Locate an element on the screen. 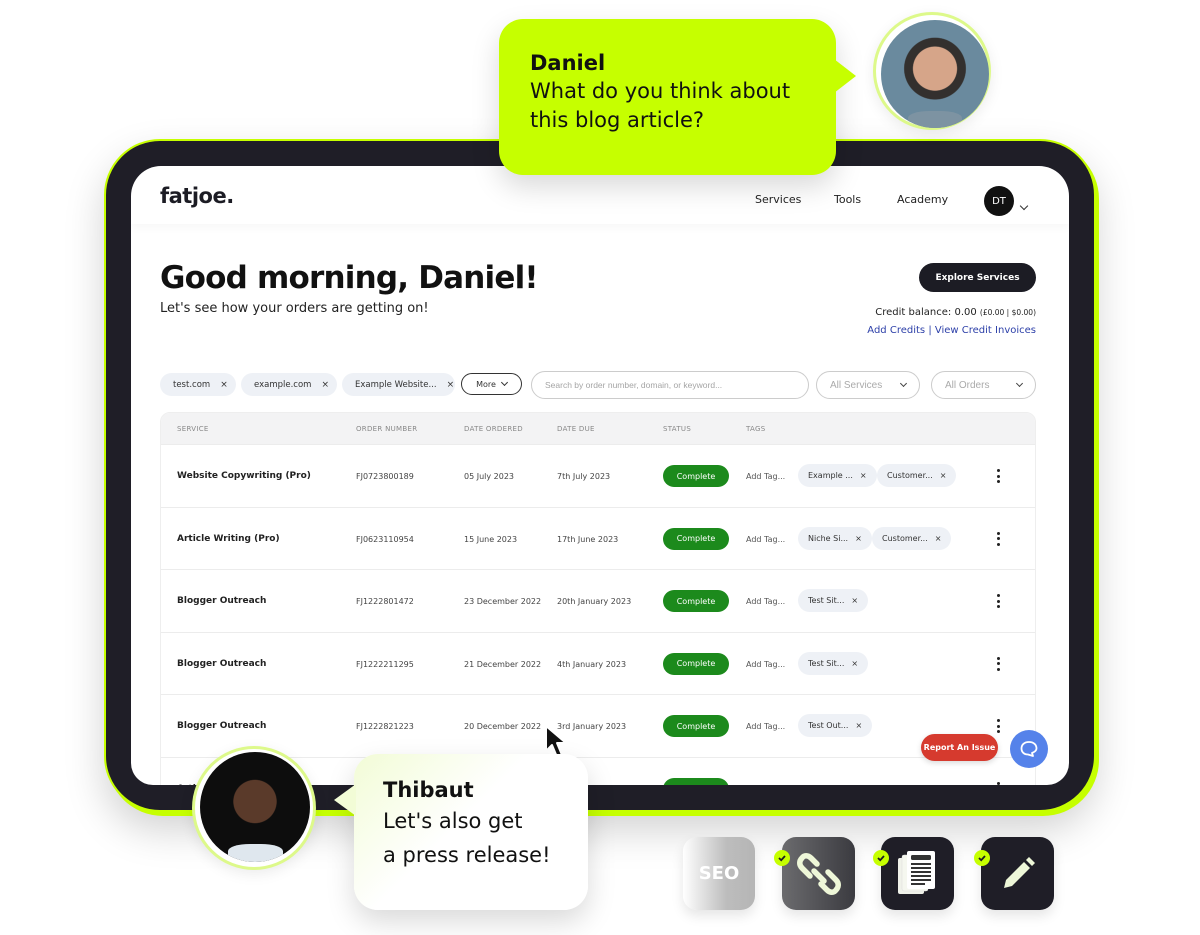 The width and height of the screenshot is (1200, 935). report-issue-button: Report An Issue is located at coordinates (959, 747).